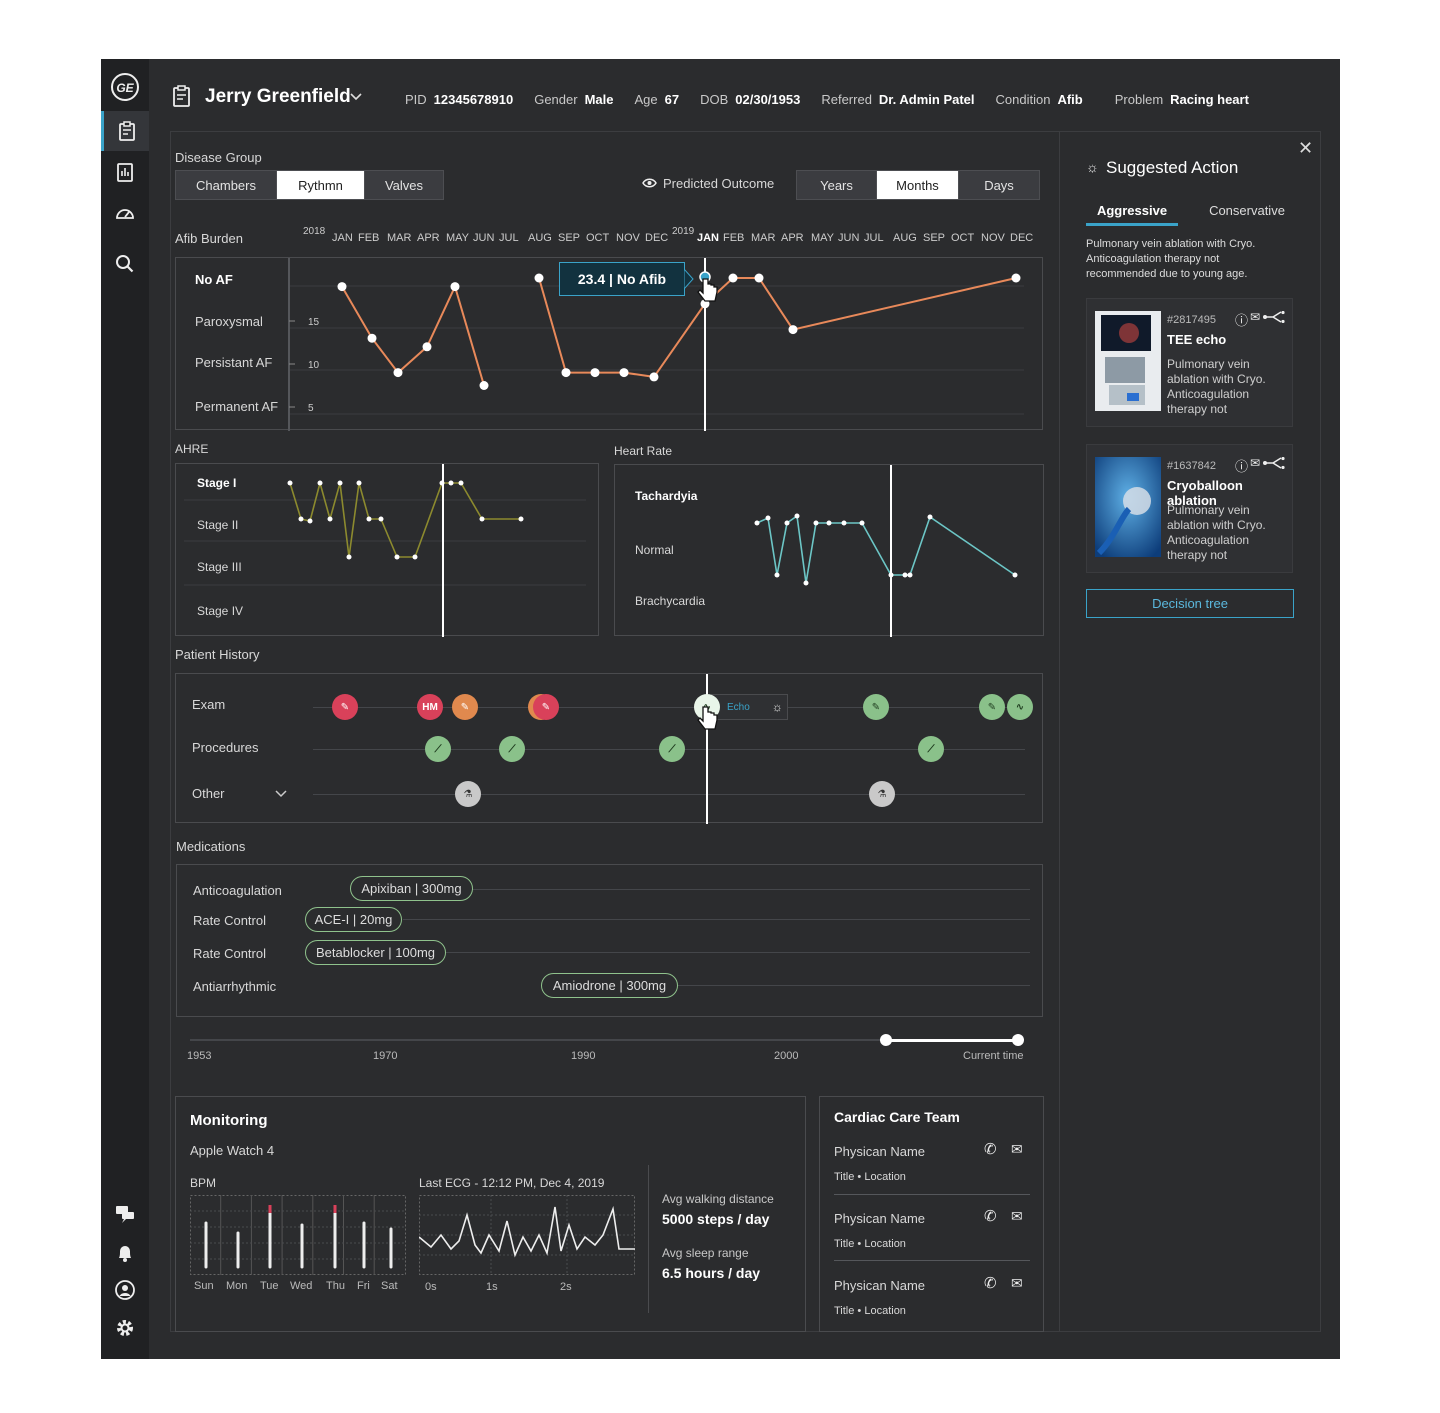 Image resolution: width=1440 pixels, height=1413 pixels. Describe the element at coordinates (951, 1040) in the screenshot. I see `timeline-range-fill` at that location.